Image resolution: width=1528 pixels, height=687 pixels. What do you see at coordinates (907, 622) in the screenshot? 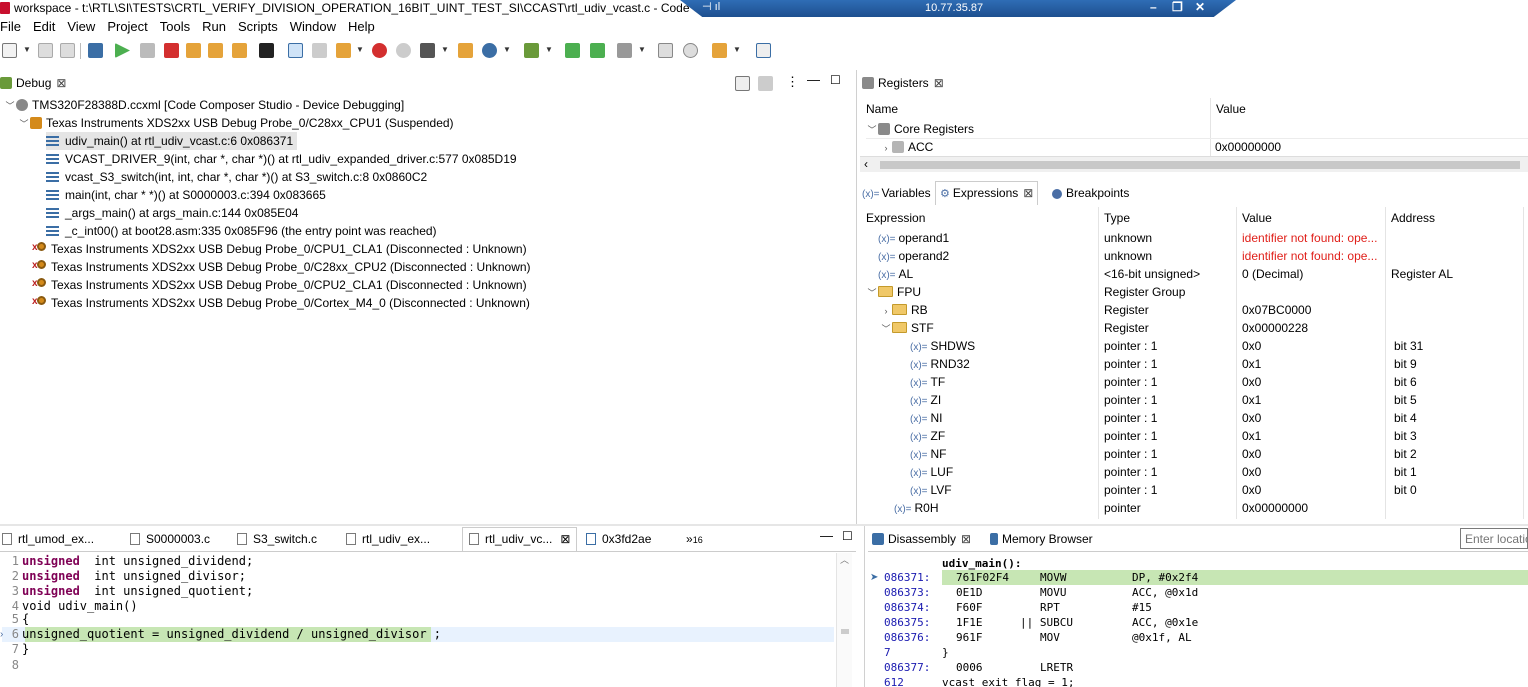
I see `disassembly-line: 086375:` at bounding box center [907, 622].